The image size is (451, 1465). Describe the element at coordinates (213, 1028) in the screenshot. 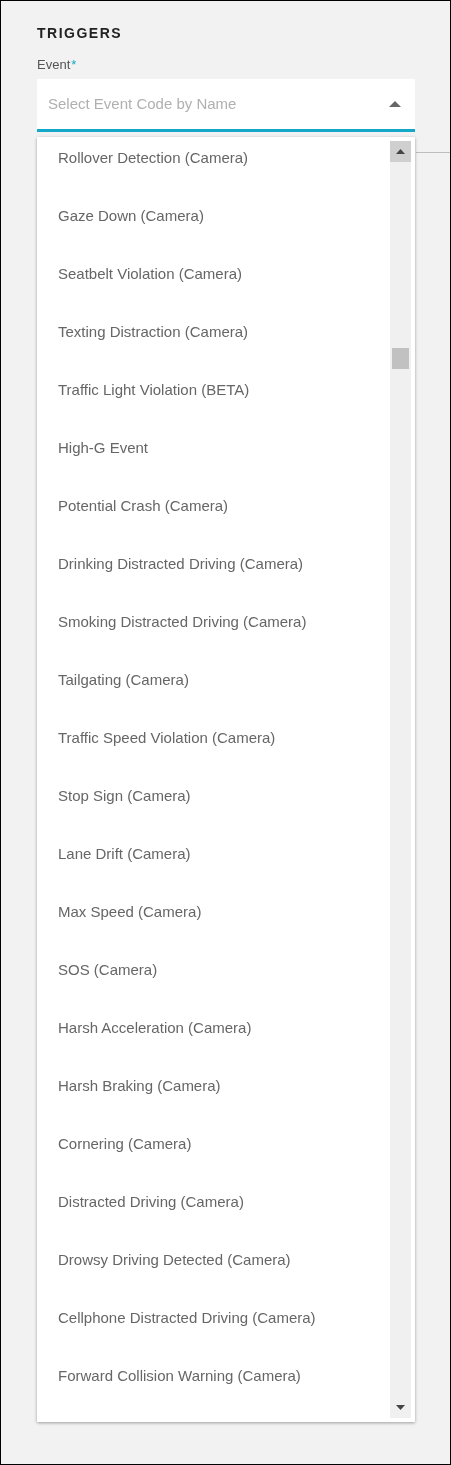

I see `dropdown-option: Harsh Acceleration (Camera)` at that location.